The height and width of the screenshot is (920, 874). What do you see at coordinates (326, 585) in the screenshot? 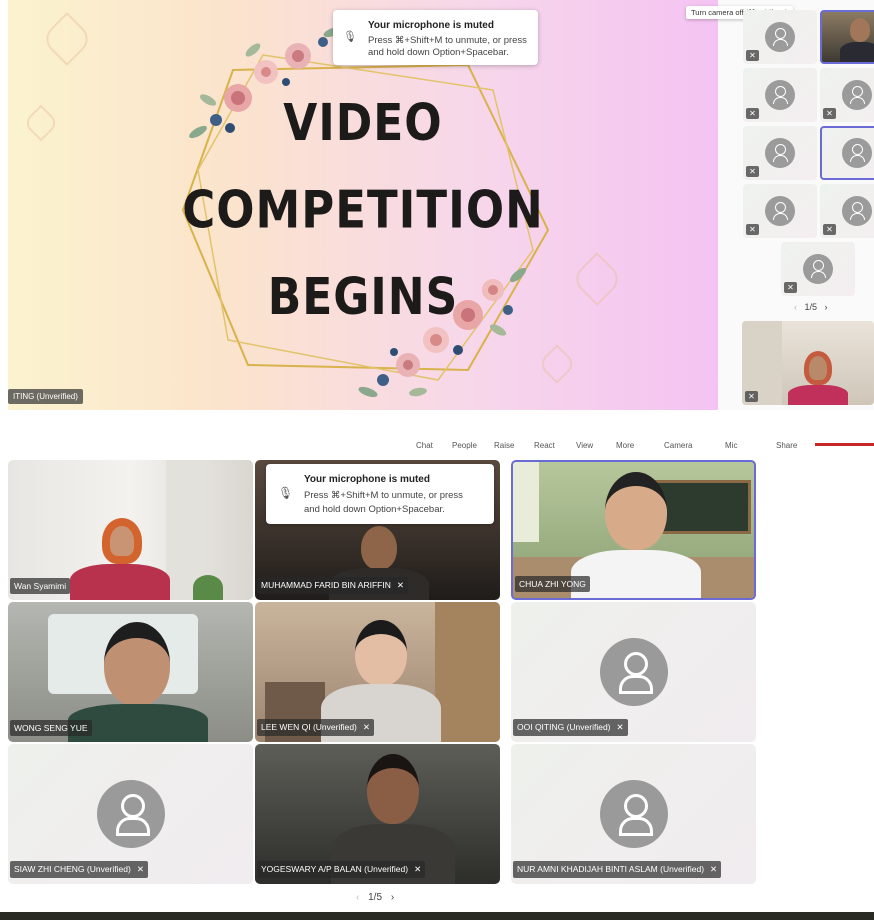
I see `participant-name: MUHAMMAD FARID BIN ARIFFIN` at bounding box center [326, 585].